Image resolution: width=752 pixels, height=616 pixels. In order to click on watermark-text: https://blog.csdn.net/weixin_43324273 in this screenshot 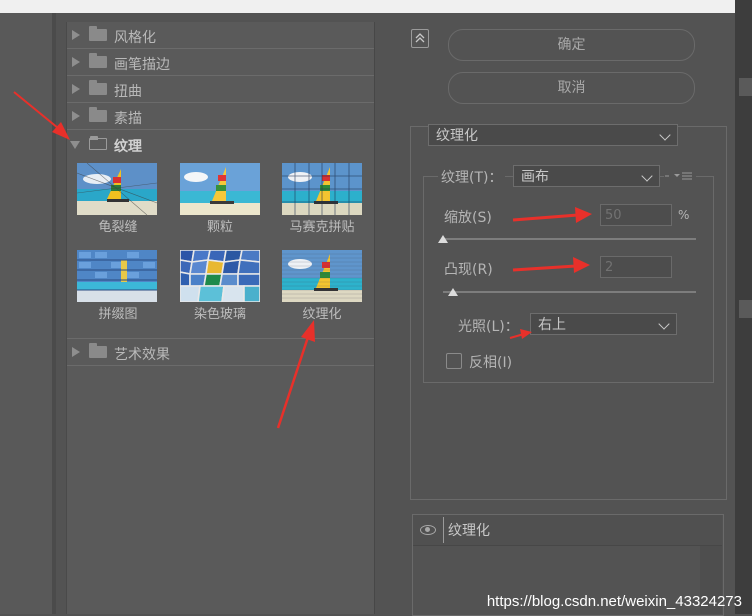, I will do `click(614, 601)`.